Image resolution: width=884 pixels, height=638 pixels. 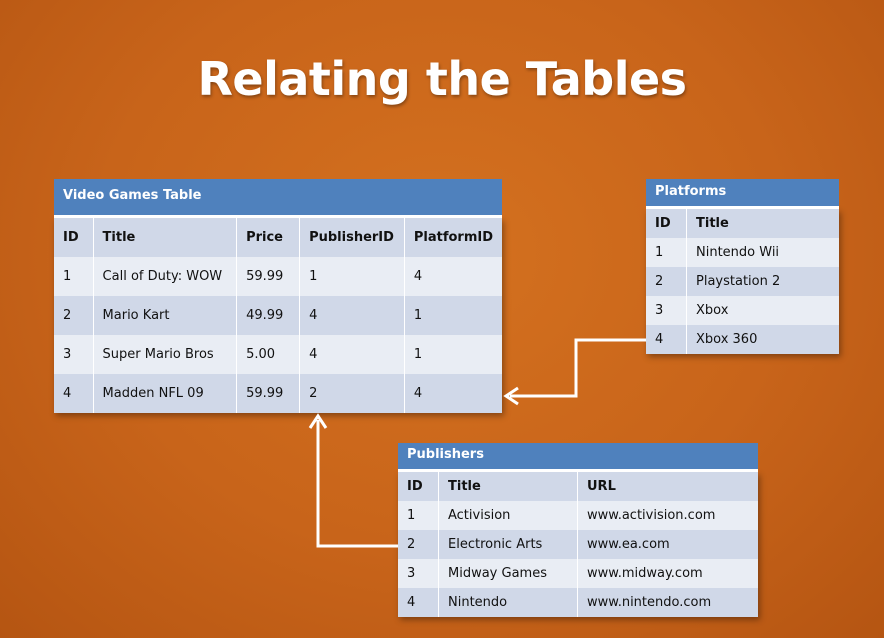 I want to click on platform-arrow, so click(x=578, y=368).